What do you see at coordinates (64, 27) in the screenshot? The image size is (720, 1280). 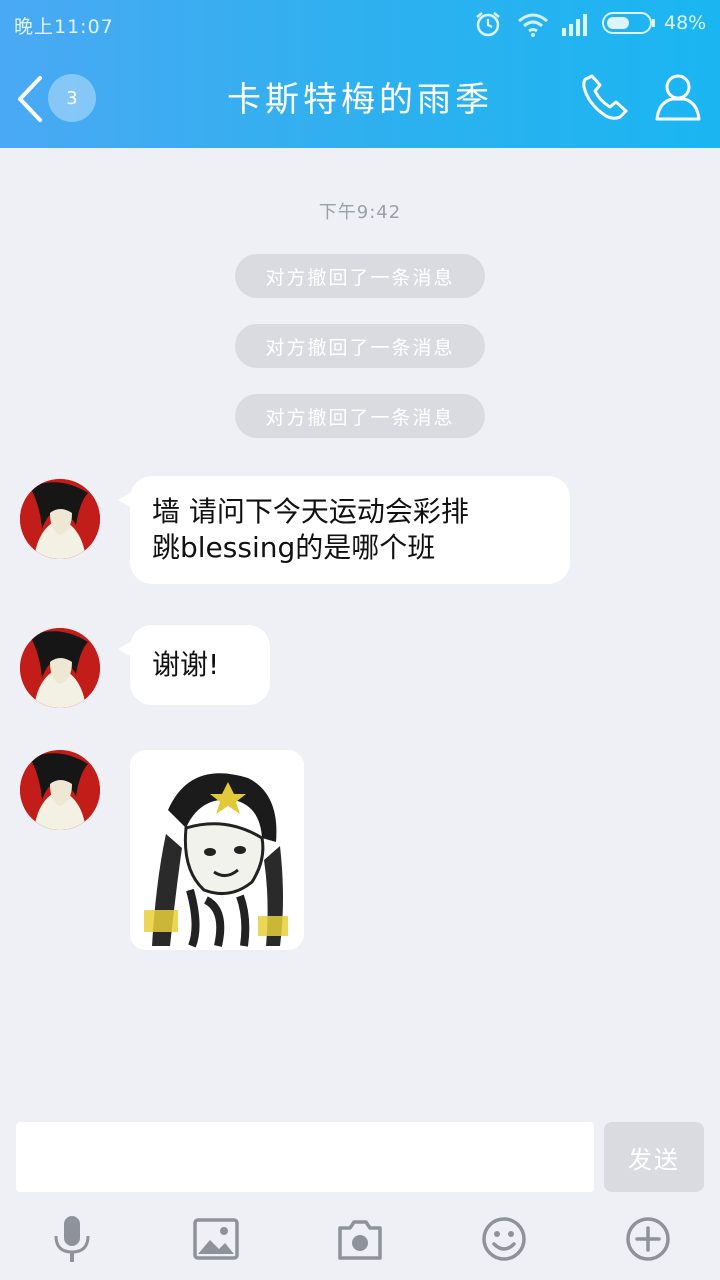 I see `status-time: 晚上11:07` at bounding box center [64, 27].